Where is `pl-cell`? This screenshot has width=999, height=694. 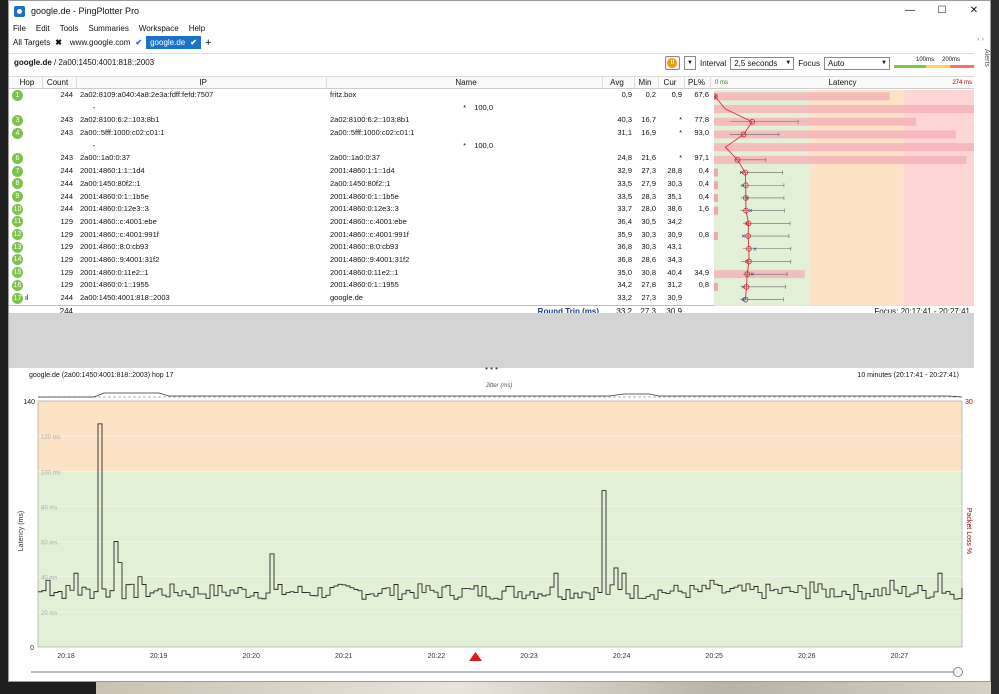 pl-cell is located at coordinates (698, 260).